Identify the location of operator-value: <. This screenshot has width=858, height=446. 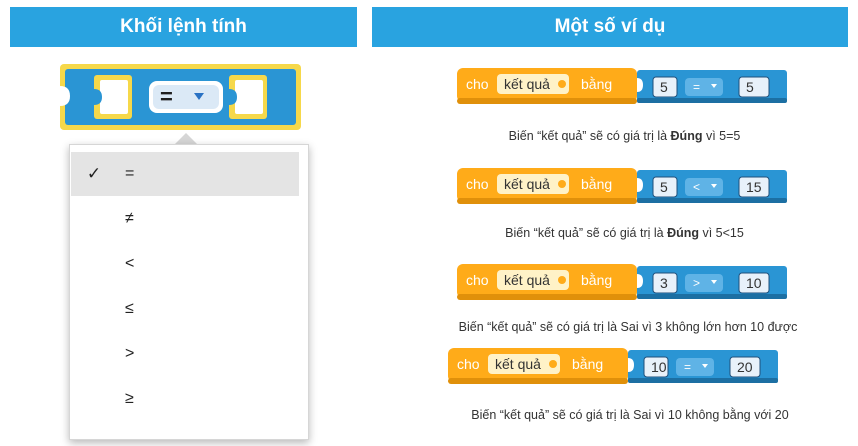
(696, 187).